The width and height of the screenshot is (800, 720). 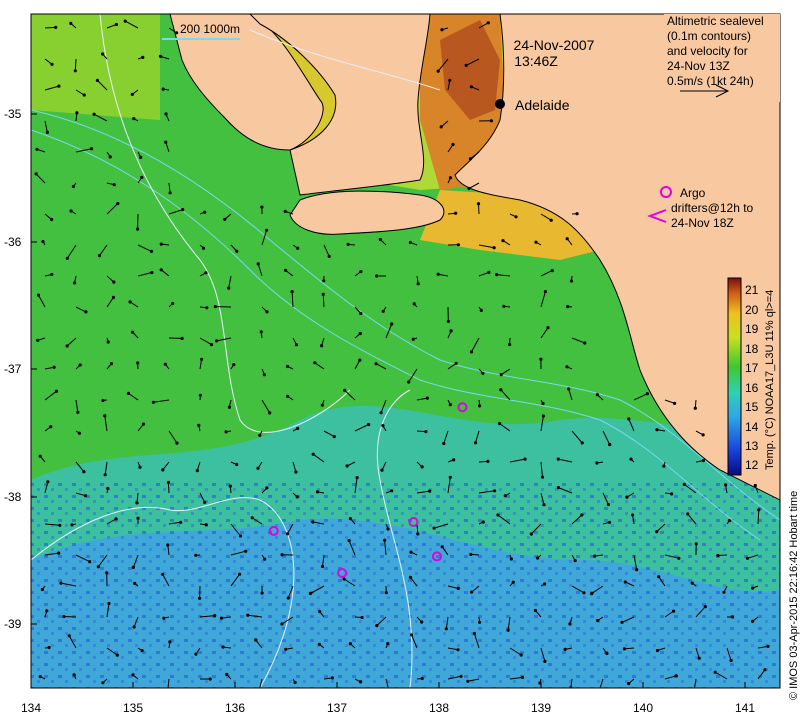 I want to click on date-label: 24-Nov-2007, so click(x=554, y=45).